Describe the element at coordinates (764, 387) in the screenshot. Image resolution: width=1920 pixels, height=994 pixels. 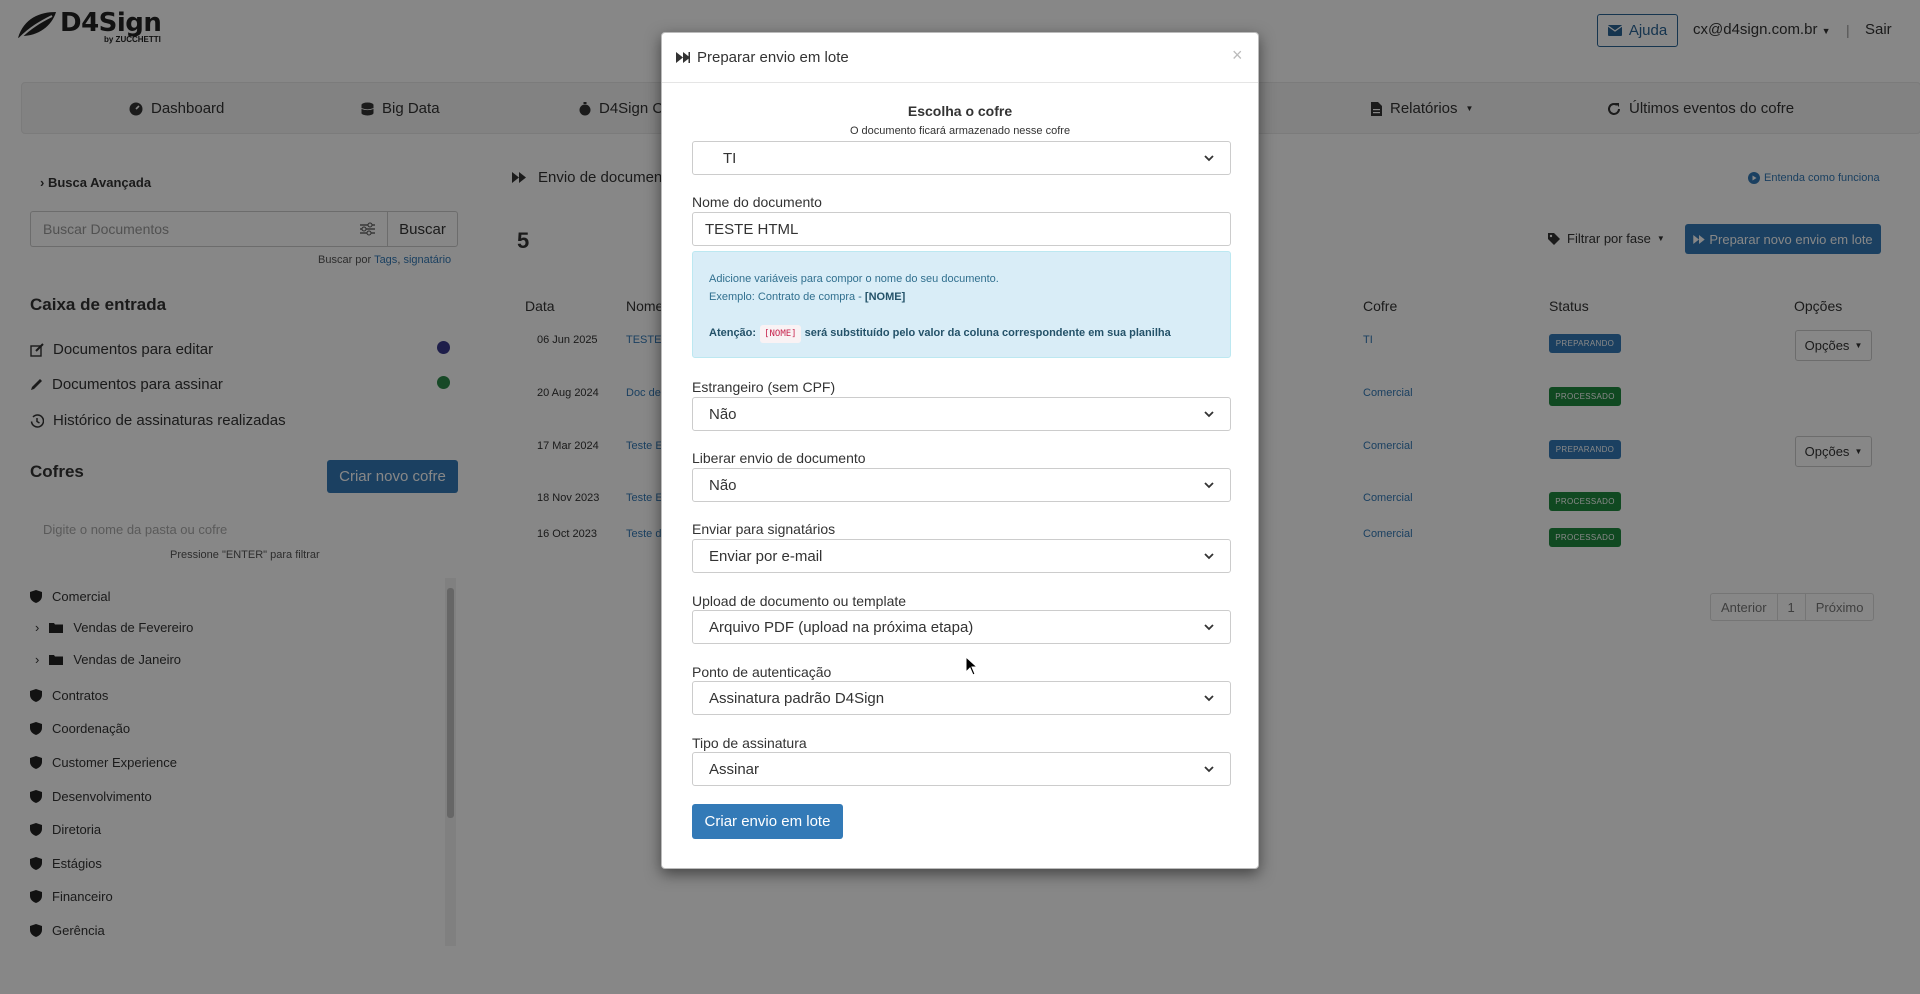
I see `foreign-label: Estrangeiro (sem CPF)` at that location.